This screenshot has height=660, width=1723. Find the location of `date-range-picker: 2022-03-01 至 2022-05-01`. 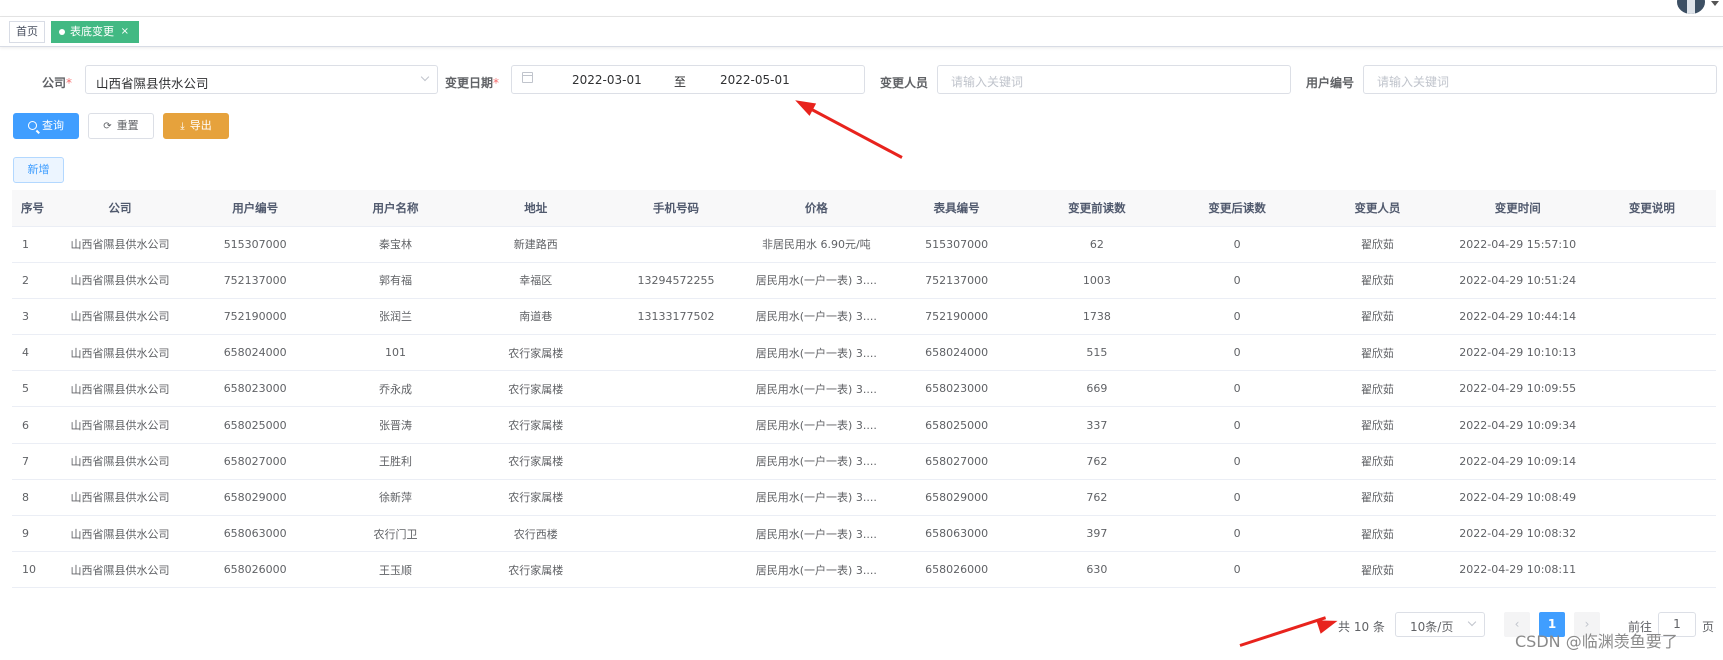

date-range-picker: 2022-03-01 至 2022-05-01 is located at coordinates (688, 79).